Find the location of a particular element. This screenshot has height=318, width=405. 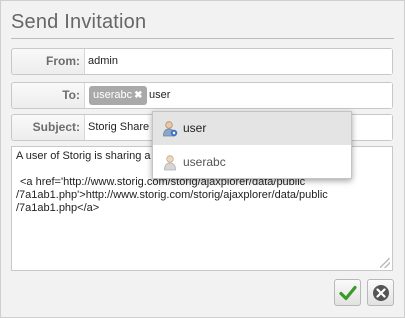

to-row: To: userabc ✖ user is located at coordinates (202, 95).